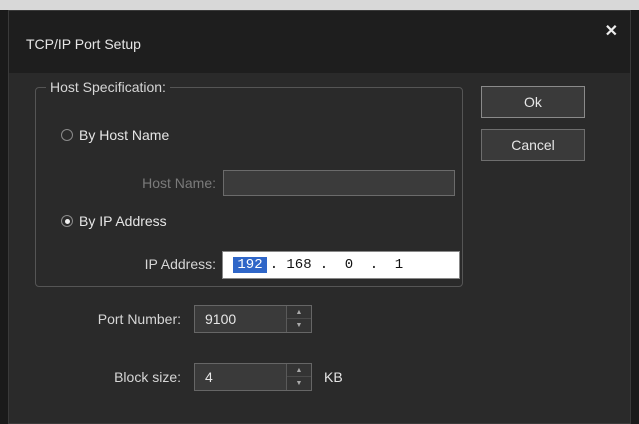 The image size is (639, 424). What do you see at coordinates (533, 145) in the screenshot?
I see `cancel-button: Cancel` at bounding box center [533, 145].